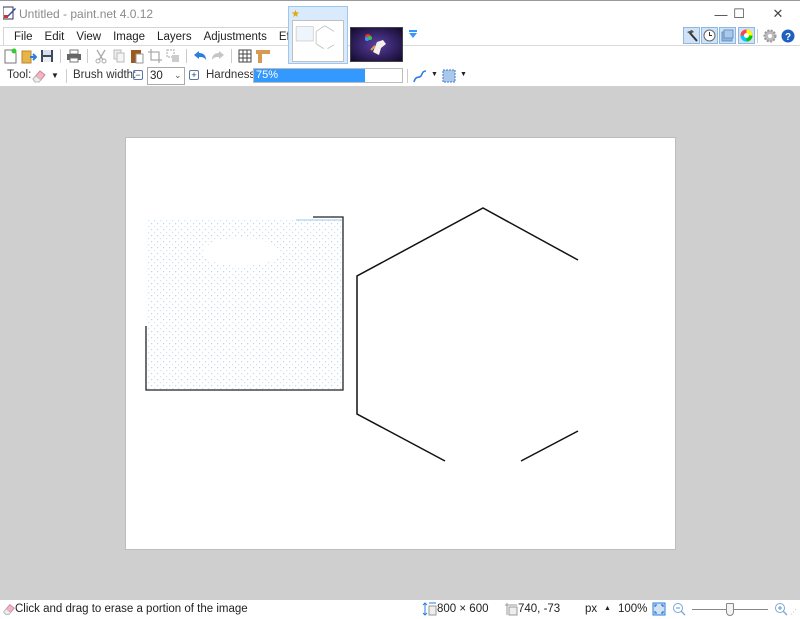 This screenshot has width=800, height=619. Describe the element at coordinates (511, 609) in the screenshot. I see `cursor-position-icon` at that location.